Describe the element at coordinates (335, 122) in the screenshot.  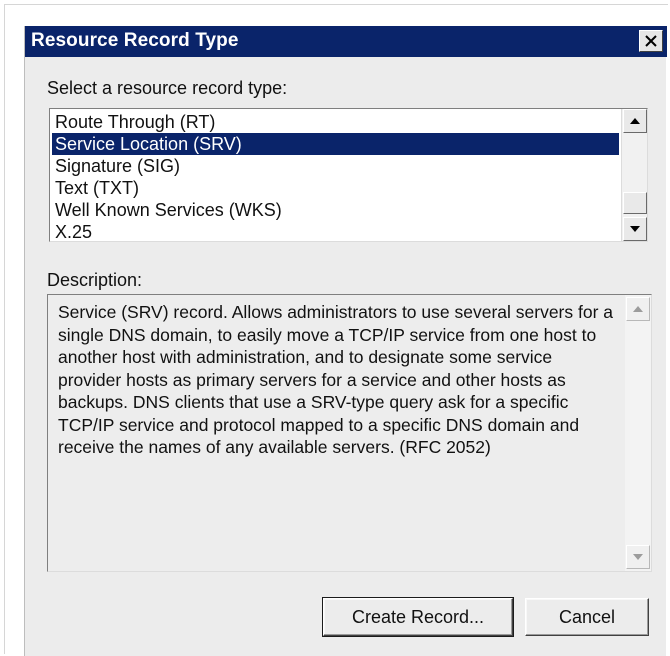
I see `record-type-item: Route Through (RT)` at that location.